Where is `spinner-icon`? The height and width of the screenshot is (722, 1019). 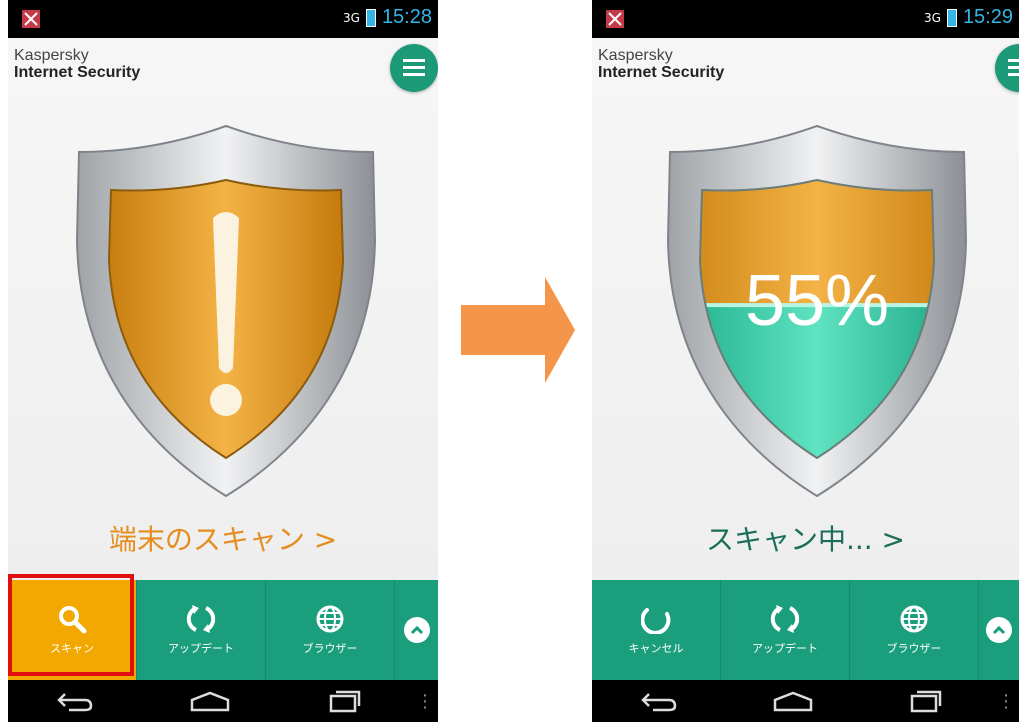
spinner-icon is located at coordinates (656, 621).